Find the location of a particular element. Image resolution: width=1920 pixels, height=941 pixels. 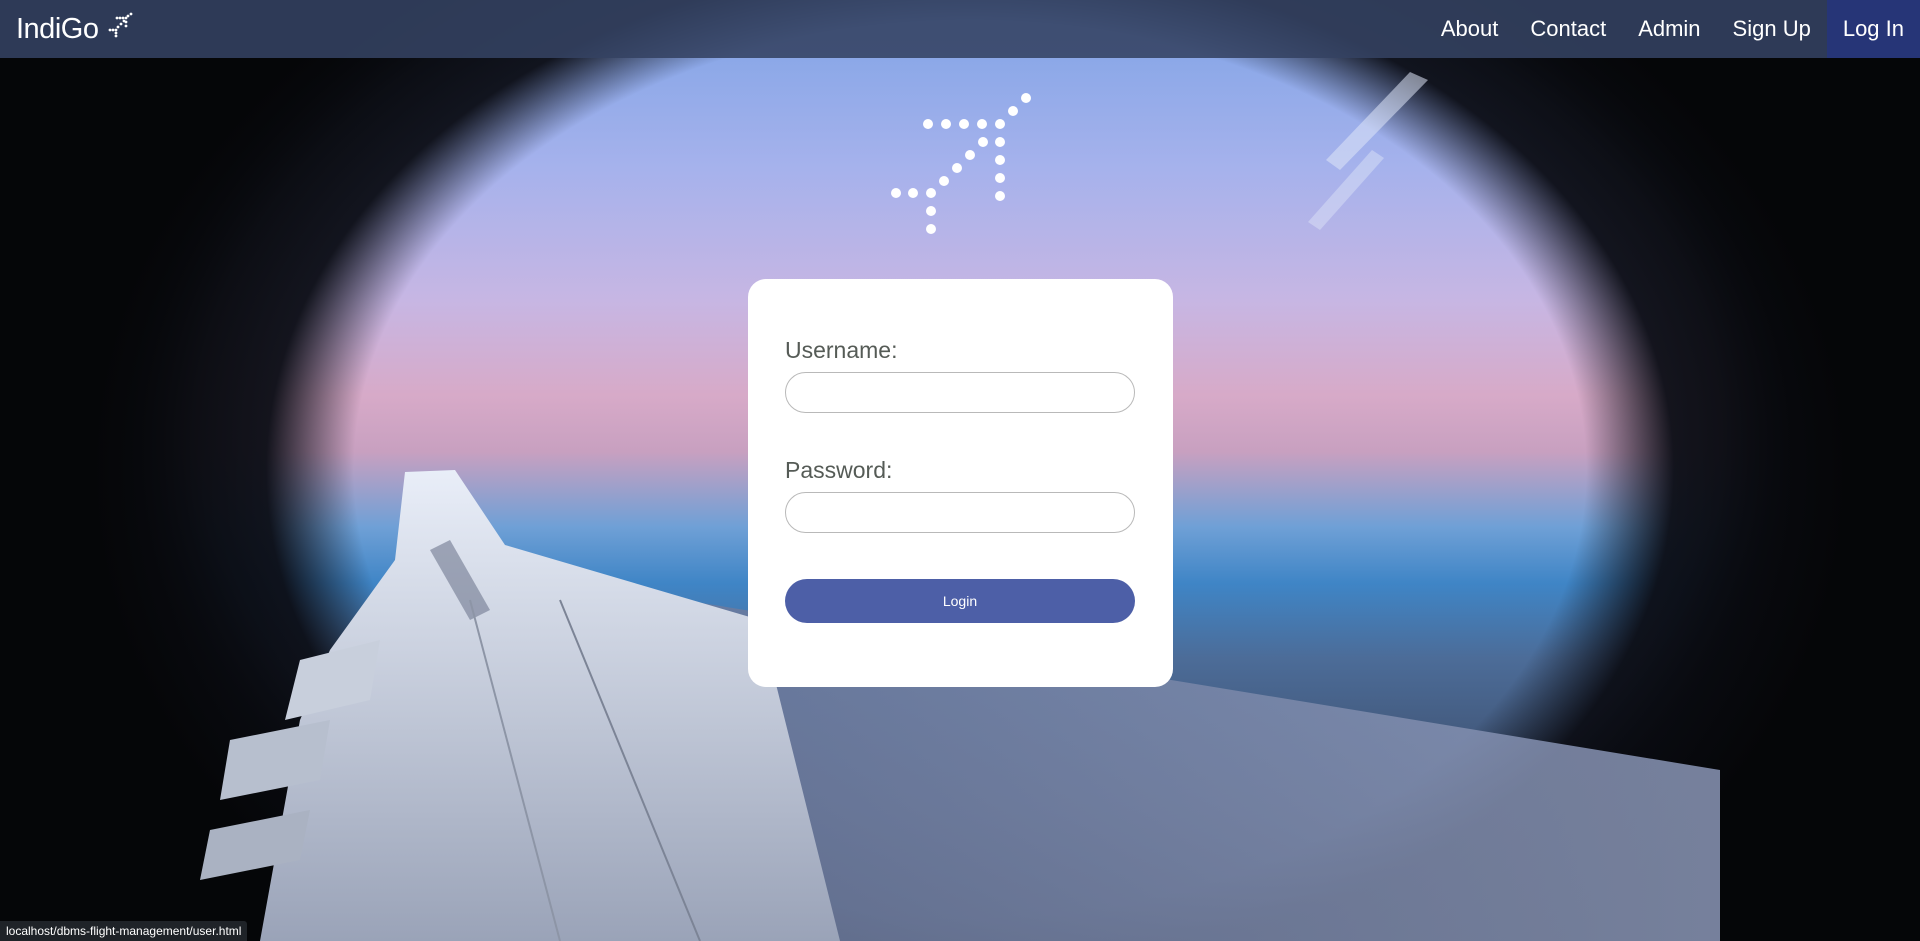

brand-name: IndiGo is located at coordinates (57, 28).